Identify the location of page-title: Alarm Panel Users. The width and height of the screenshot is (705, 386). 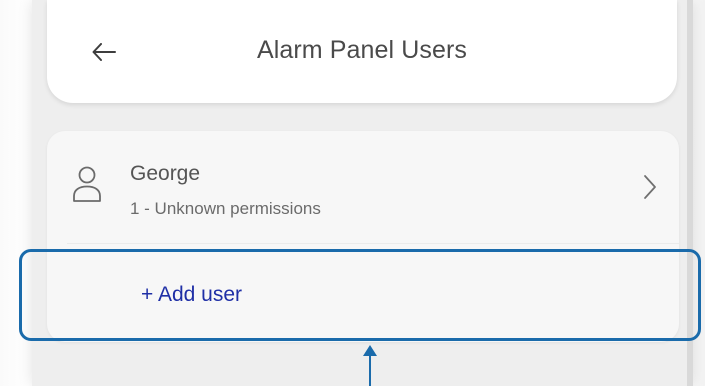
(362, 50).